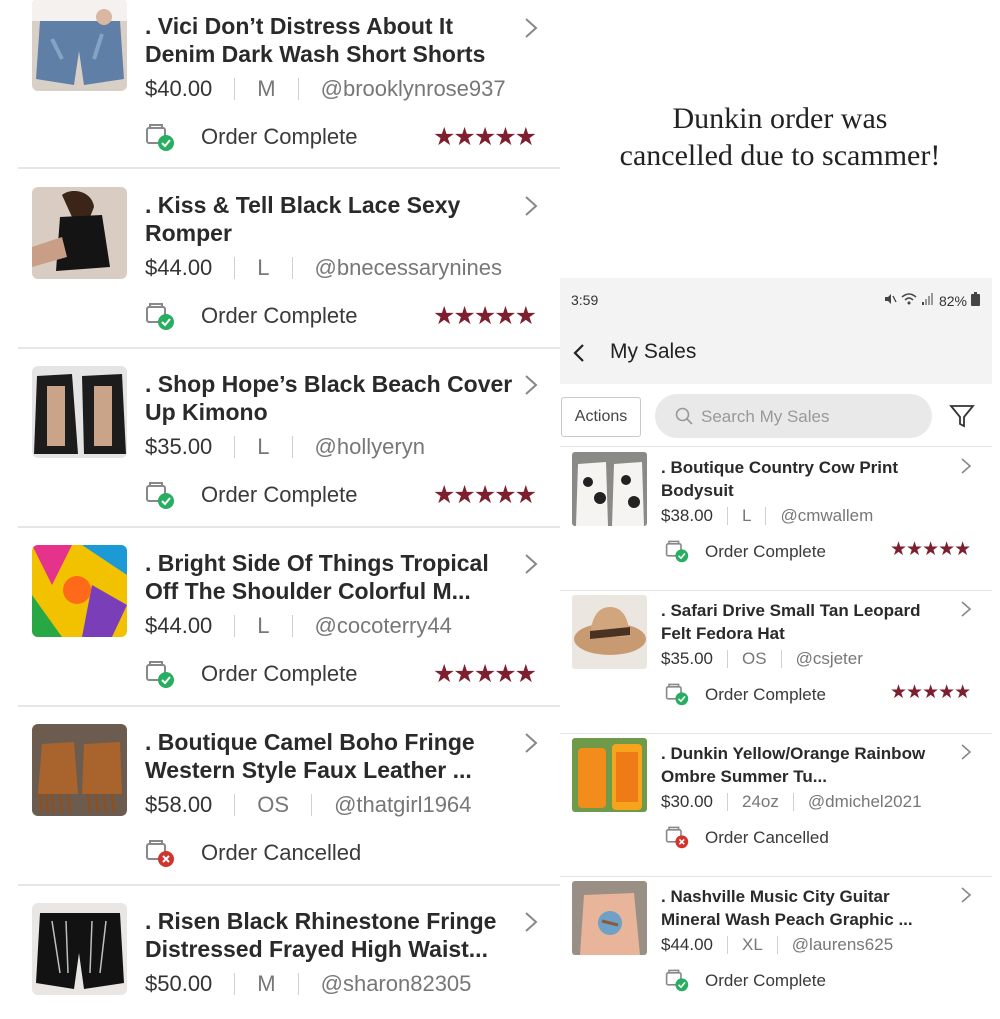 The image size is (1000, 1019). Describe the element at coordinates (402, 805) in the screenshot. I see `buyer-username: @thatgirl1964` at that location.